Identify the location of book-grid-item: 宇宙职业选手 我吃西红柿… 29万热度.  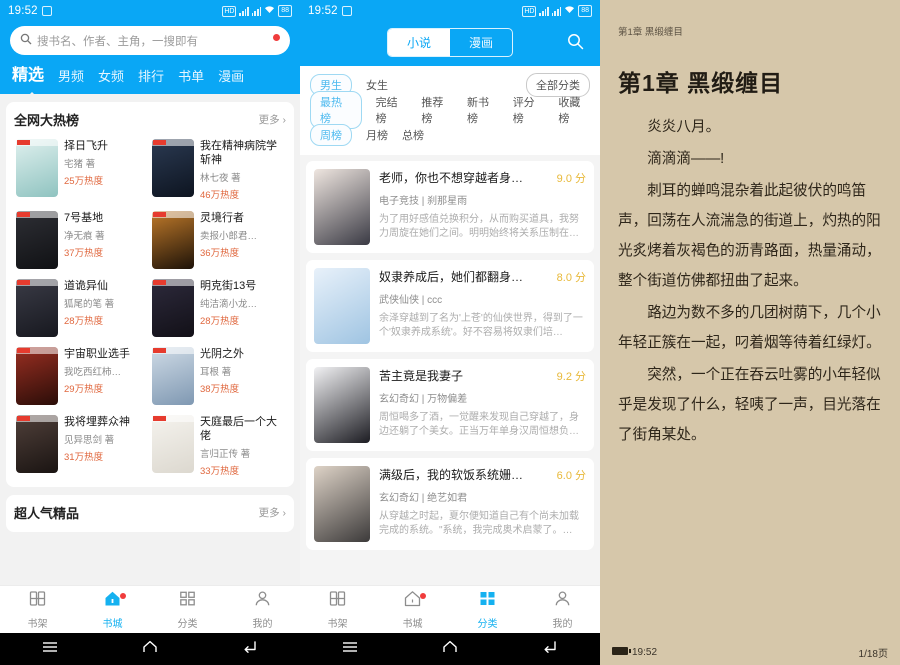
(82, 377).